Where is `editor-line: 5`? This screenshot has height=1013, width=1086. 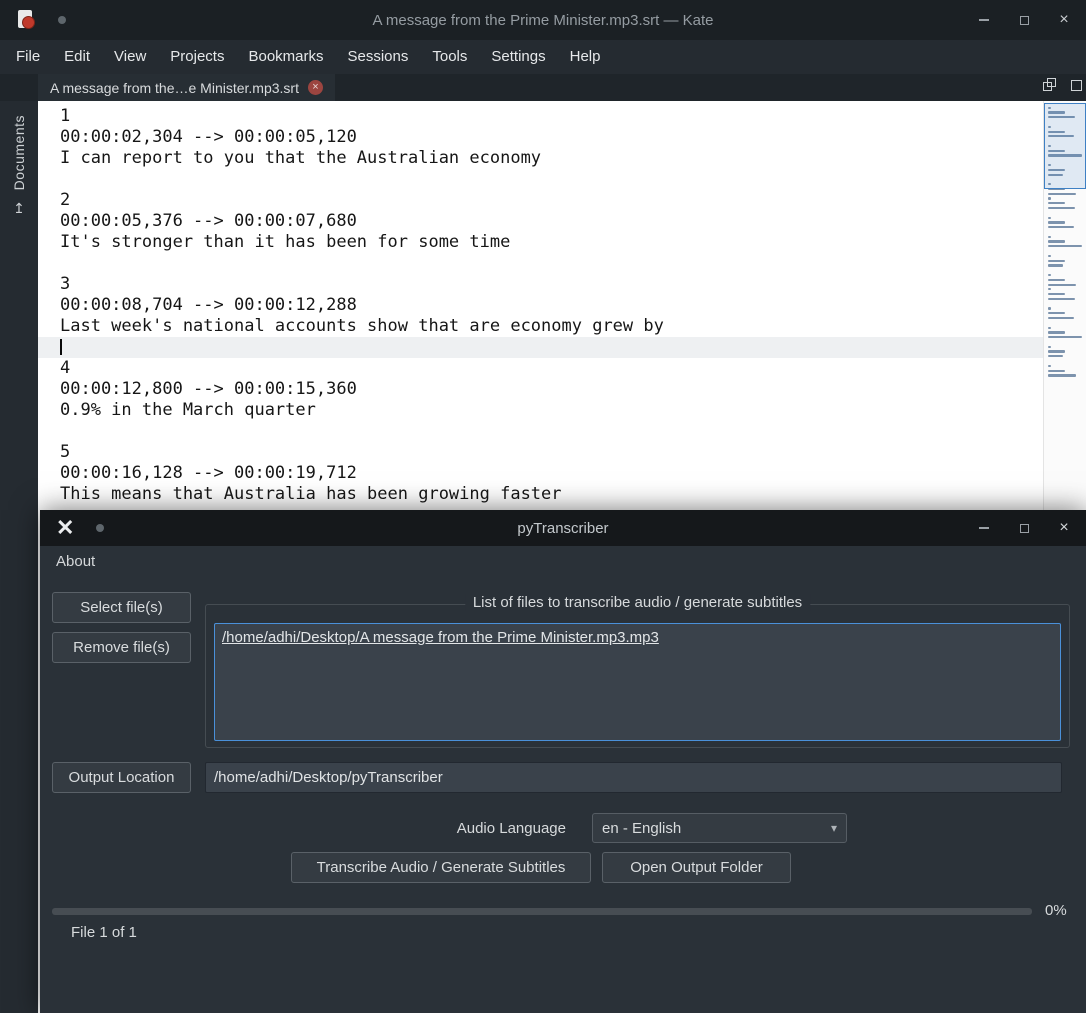 editor-line: 5 is located at coordinates (540, 452).